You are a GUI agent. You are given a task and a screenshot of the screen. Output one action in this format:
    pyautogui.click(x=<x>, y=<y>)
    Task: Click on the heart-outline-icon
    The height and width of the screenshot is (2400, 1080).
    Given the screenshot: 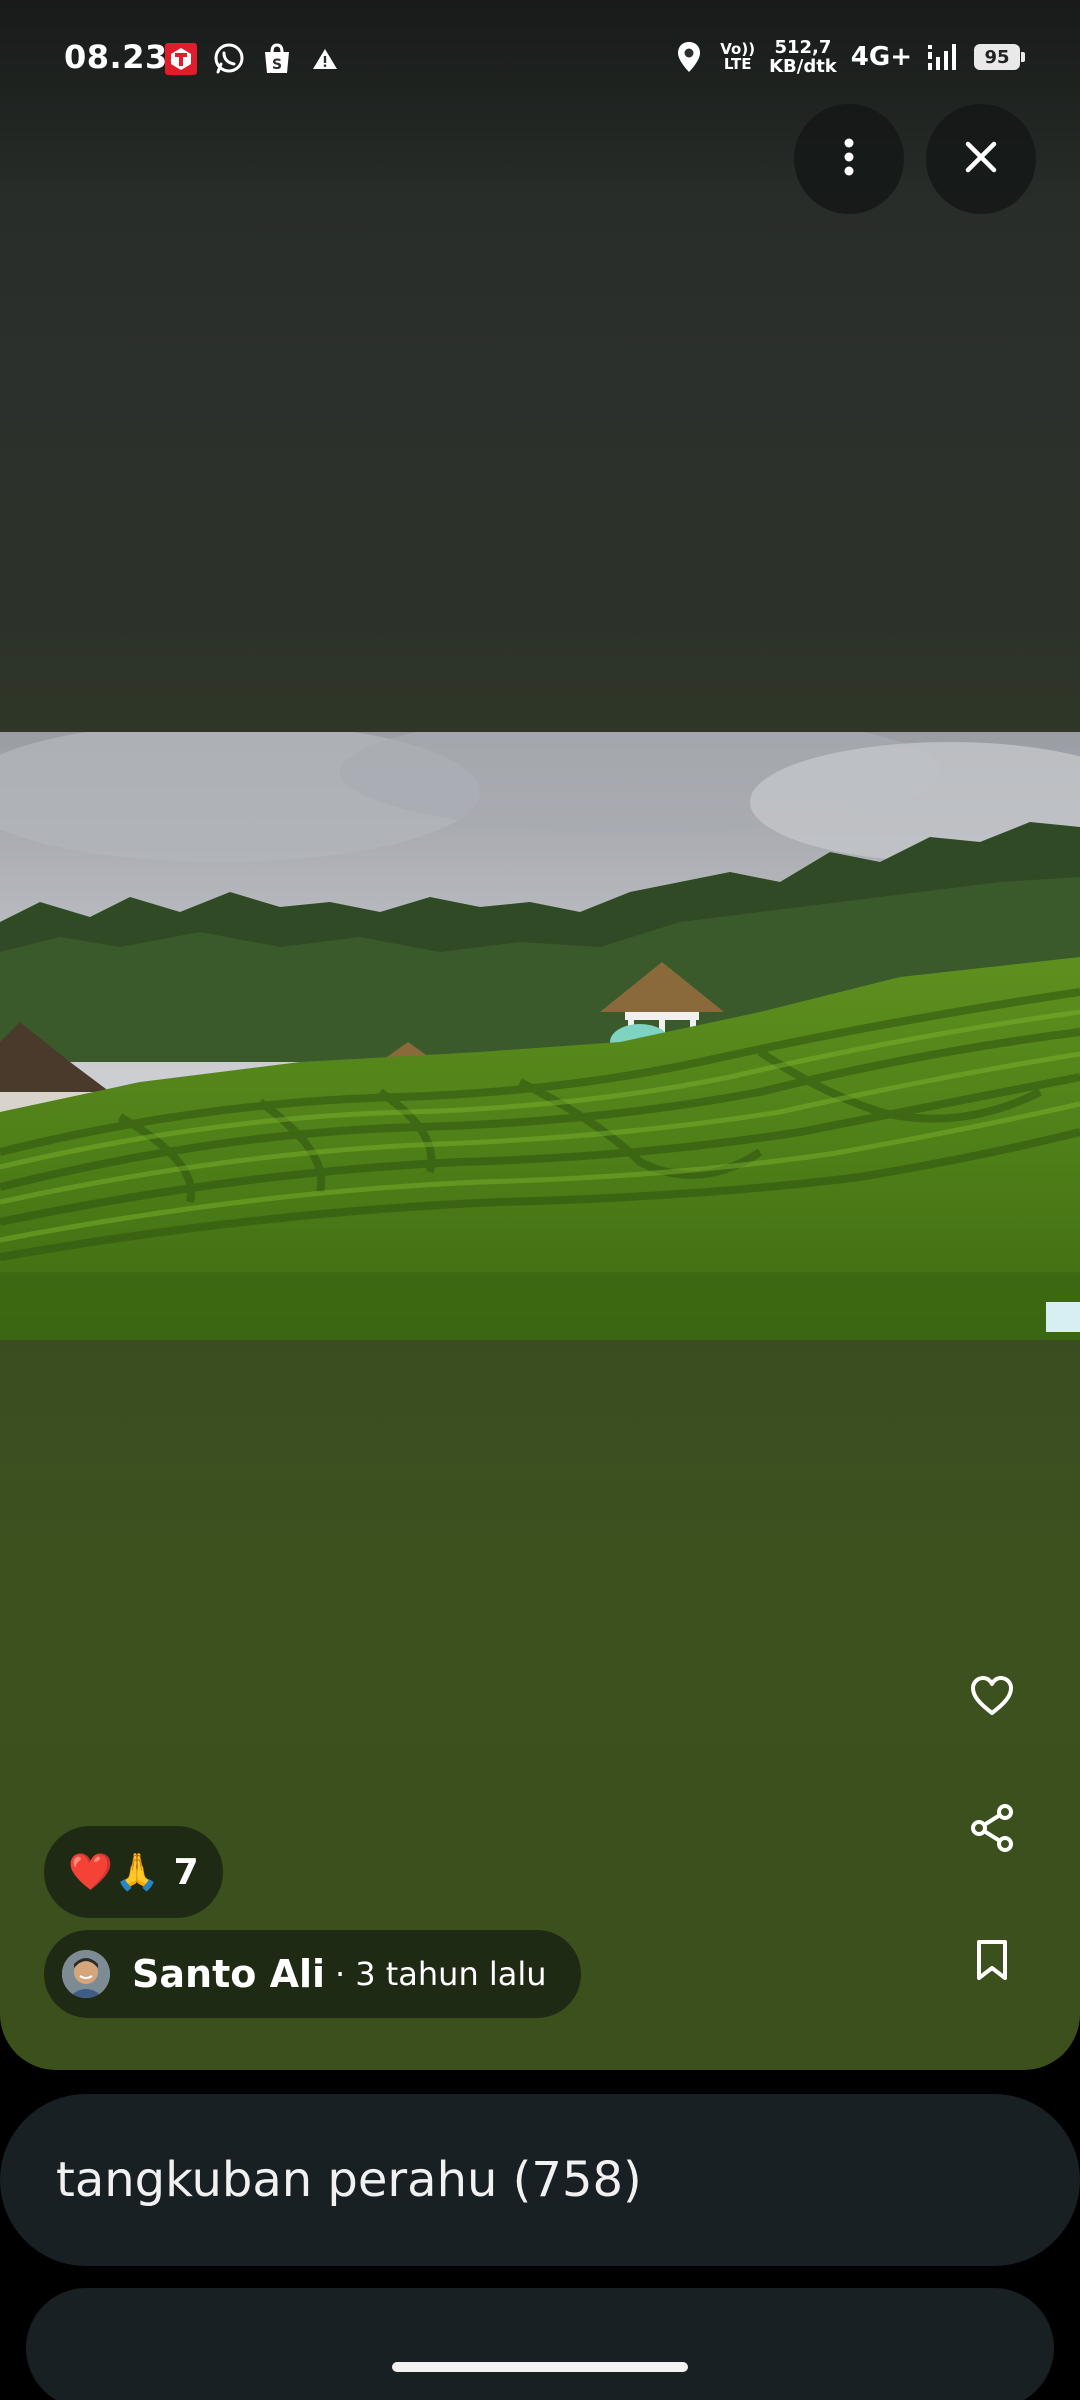 What is the action you would take?
    pyautogui.click(x=992, y=1698)
    